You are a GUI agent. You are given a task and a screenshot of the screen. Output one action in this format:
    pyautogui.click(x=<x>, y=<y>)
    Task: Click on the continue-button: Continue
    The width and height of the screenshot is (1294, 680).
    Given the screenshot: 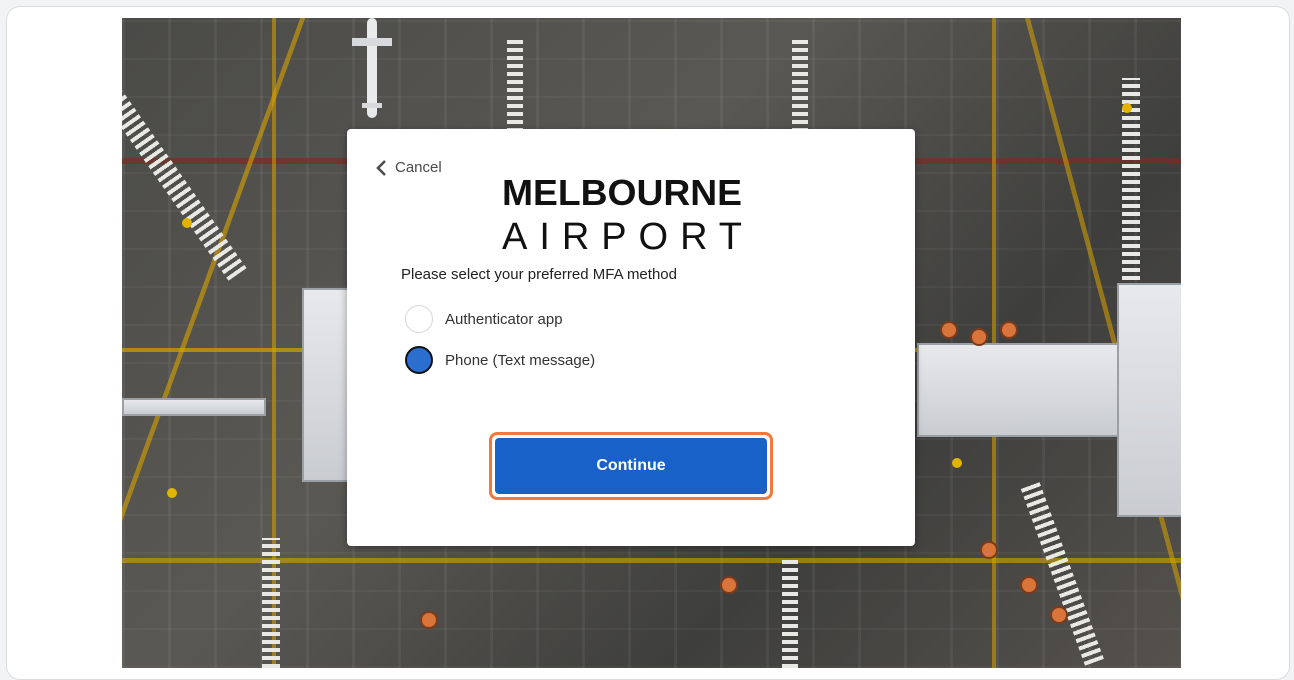 What is the action you would take?
    pyautogui.click(x=631, y=466)
    